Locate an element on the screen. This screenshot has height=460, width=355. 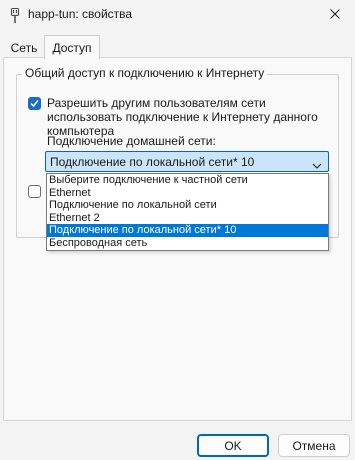
allow-sharing-checkbox is located at coordinates (34, 103).